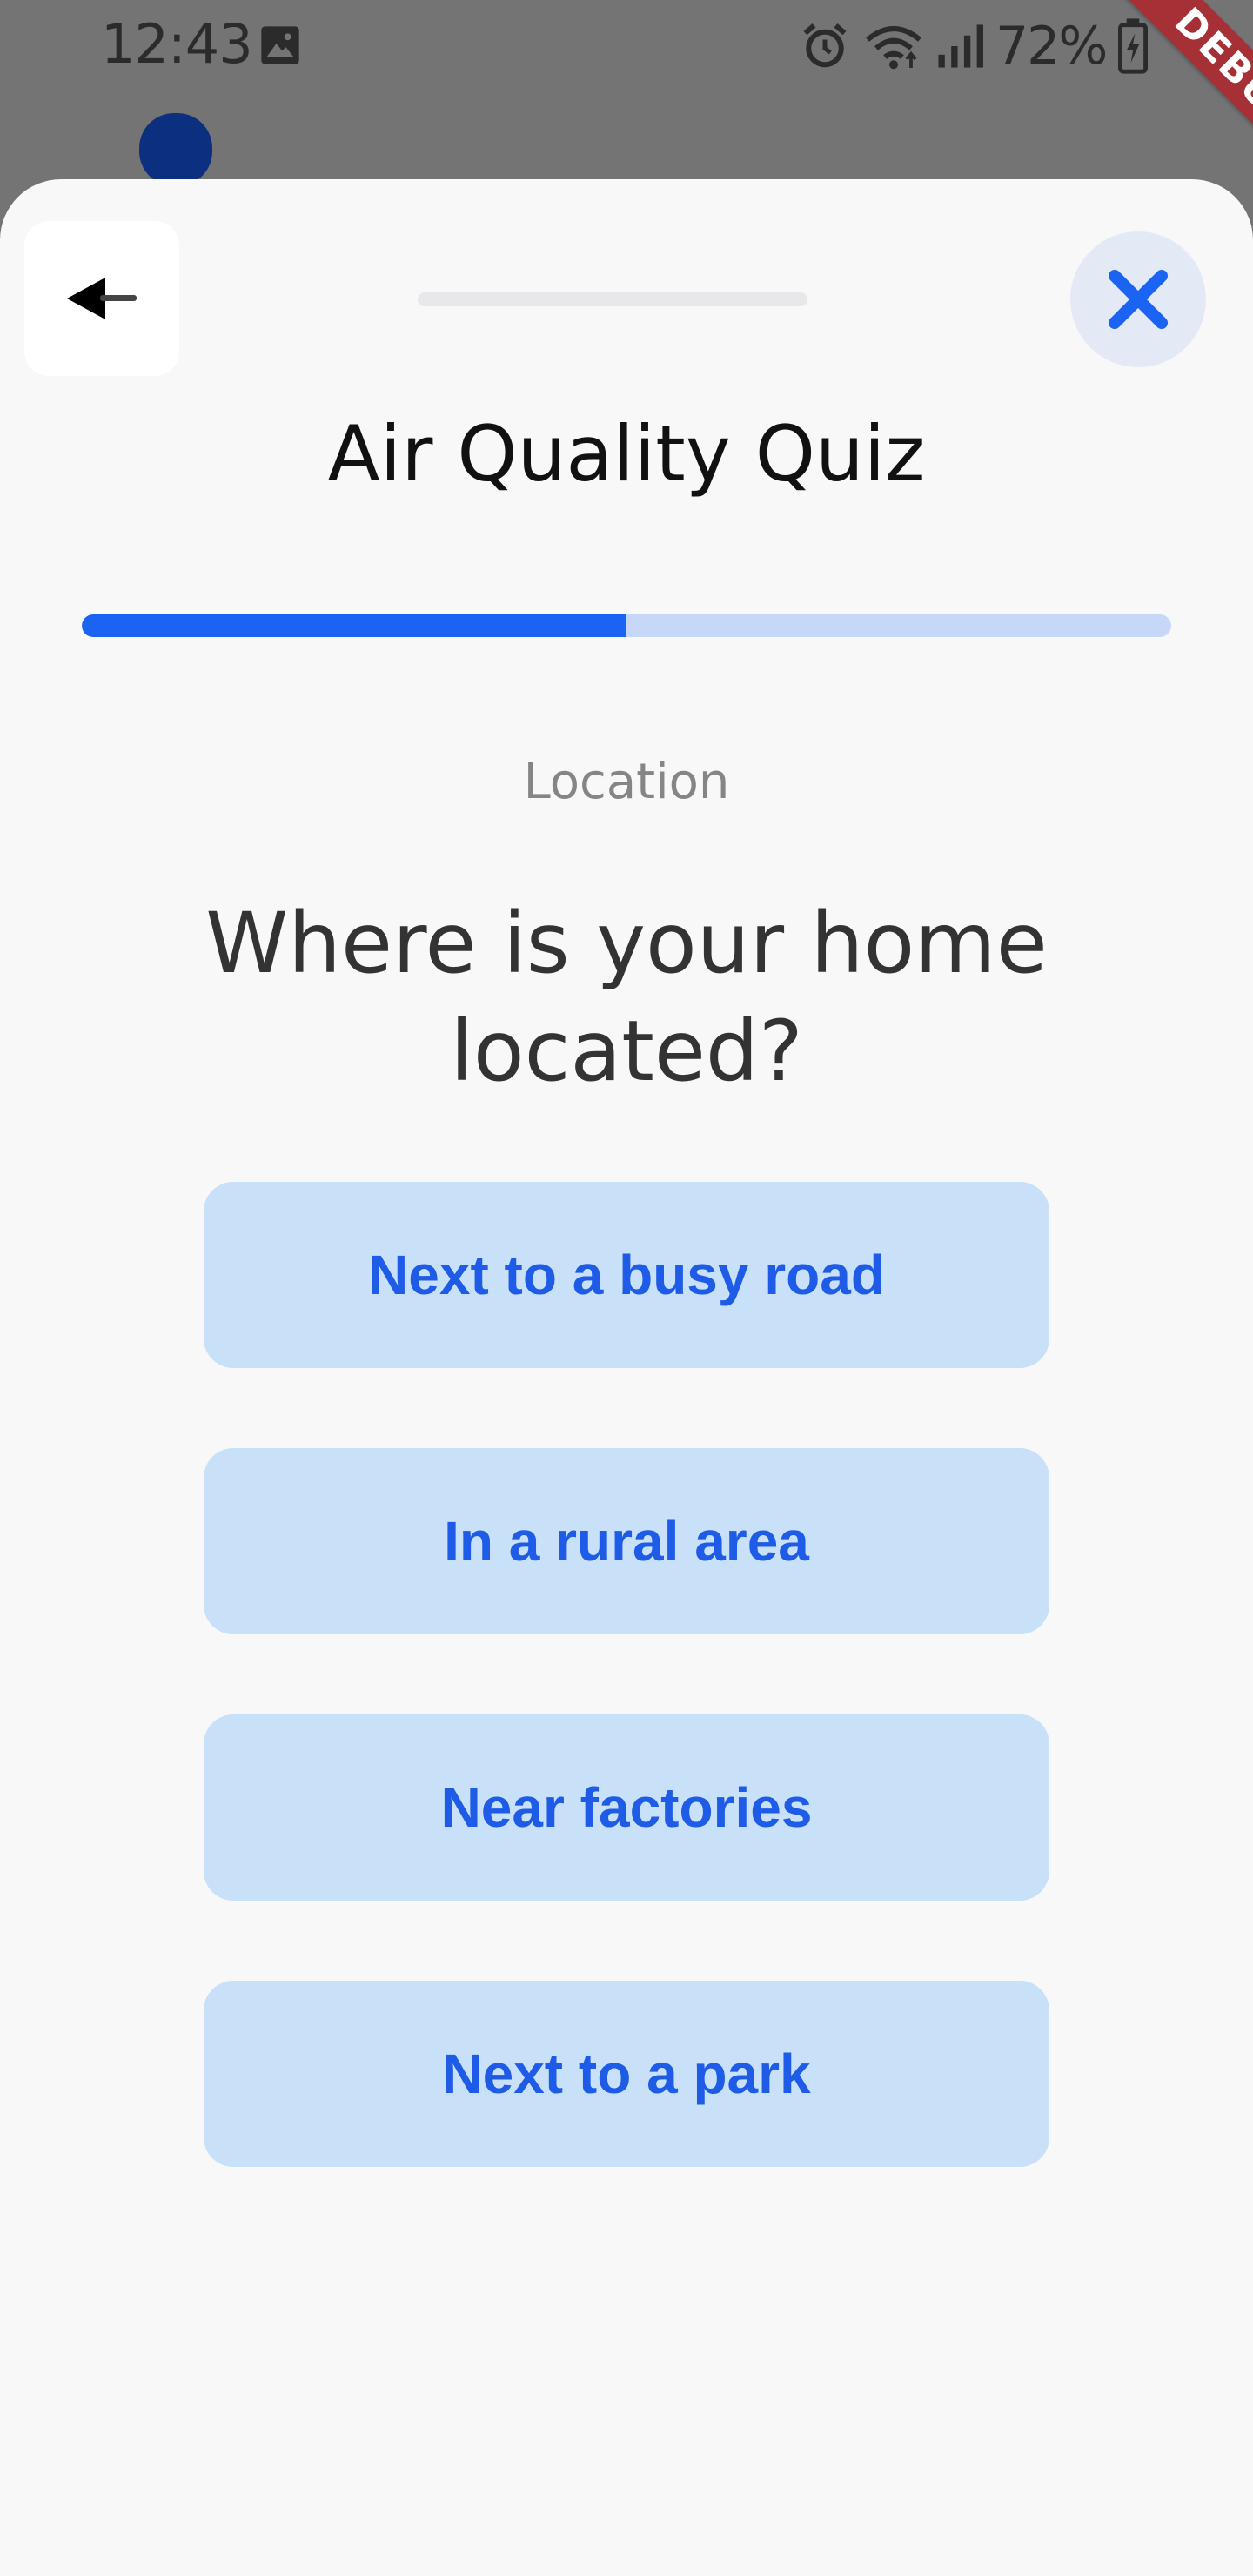  I want to click on background-app-shape, so click(175, 150).